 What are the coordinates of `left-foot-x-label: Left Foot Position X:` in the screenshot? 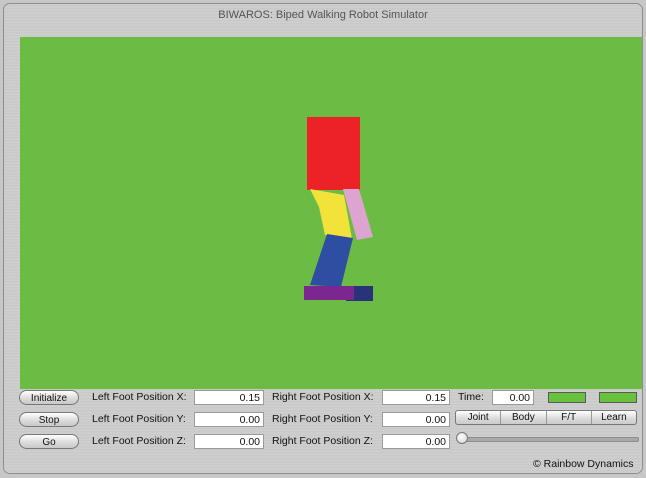 It's located at (139, 397).